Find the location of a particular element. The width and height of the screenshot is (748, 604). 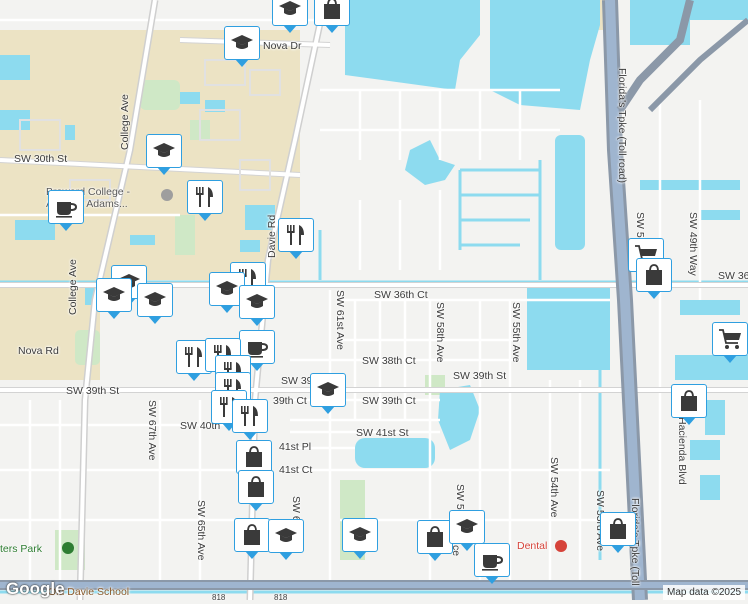

route-label-818-a: 818 is located at coordinates (219, 597).